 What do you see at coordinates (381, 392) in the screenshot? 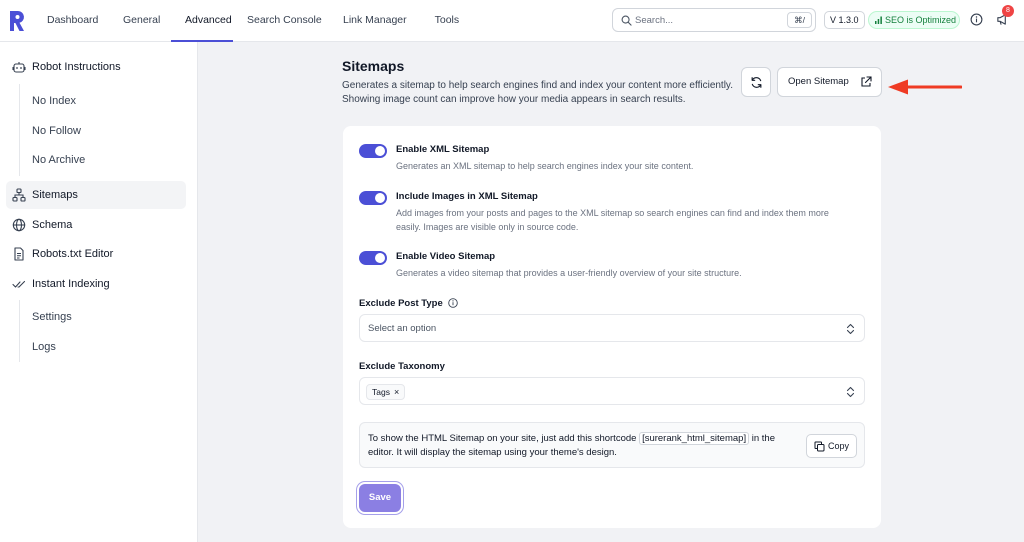
I see `tag-label: Tags` at bounding box center [381, 392].